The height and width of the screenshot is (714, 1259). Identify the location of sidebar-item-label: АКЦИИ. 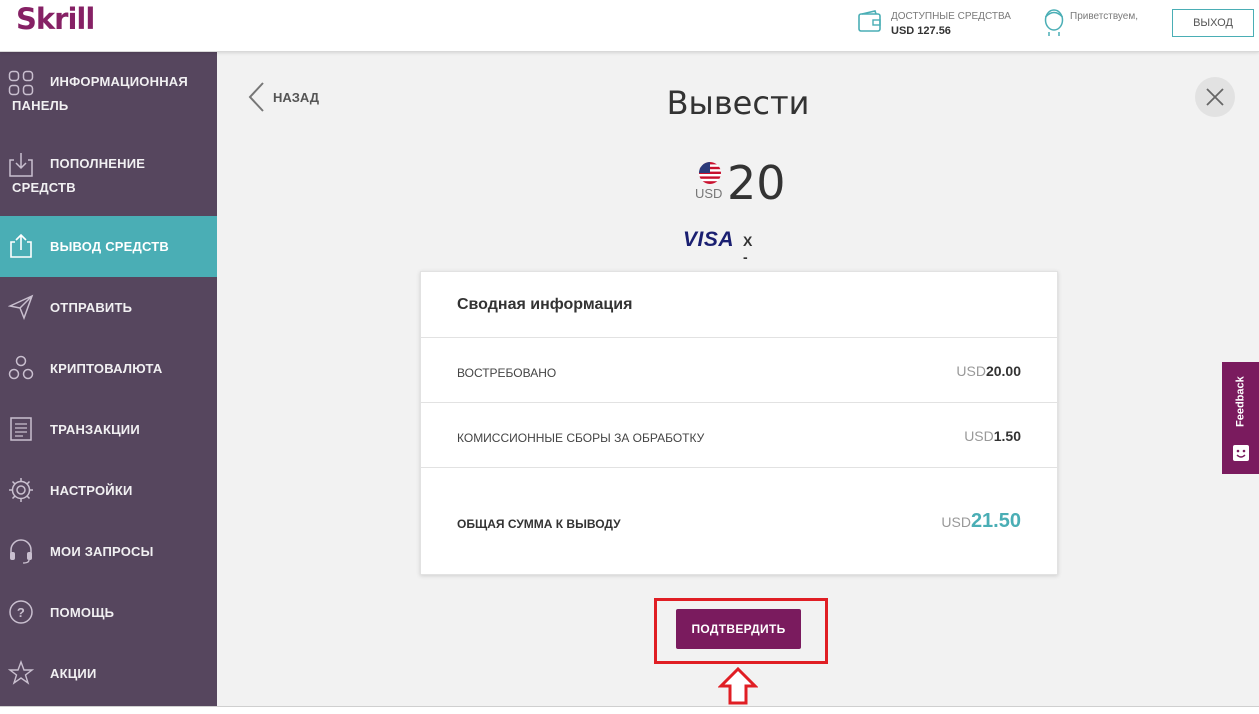
(73, 673).